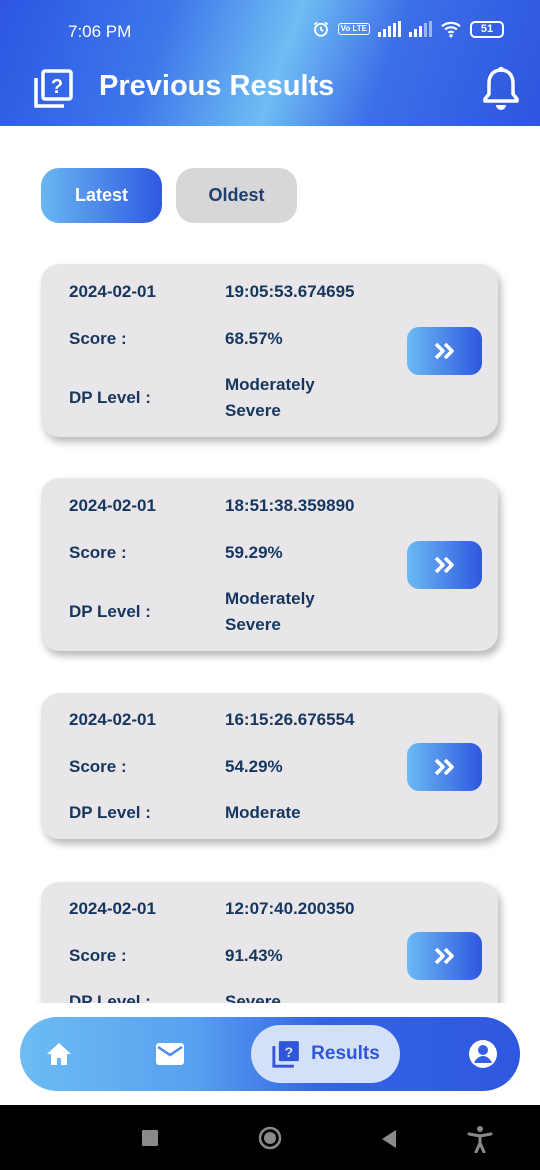 The image size is (540, 1170). Describe the element at coordinates (101, 195) in the screenshot. I see `tab-latest: Latest` at that location.